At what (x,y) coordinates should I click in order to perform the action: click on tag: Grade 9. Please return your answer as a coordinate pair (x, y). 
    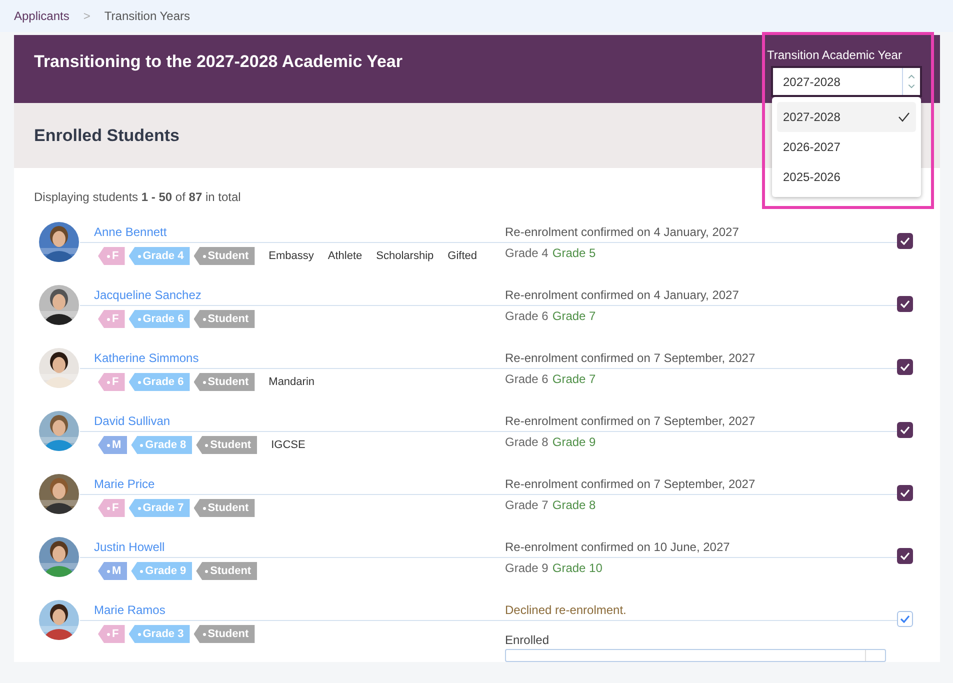
    Looking at the image, I should click on (161, 571).